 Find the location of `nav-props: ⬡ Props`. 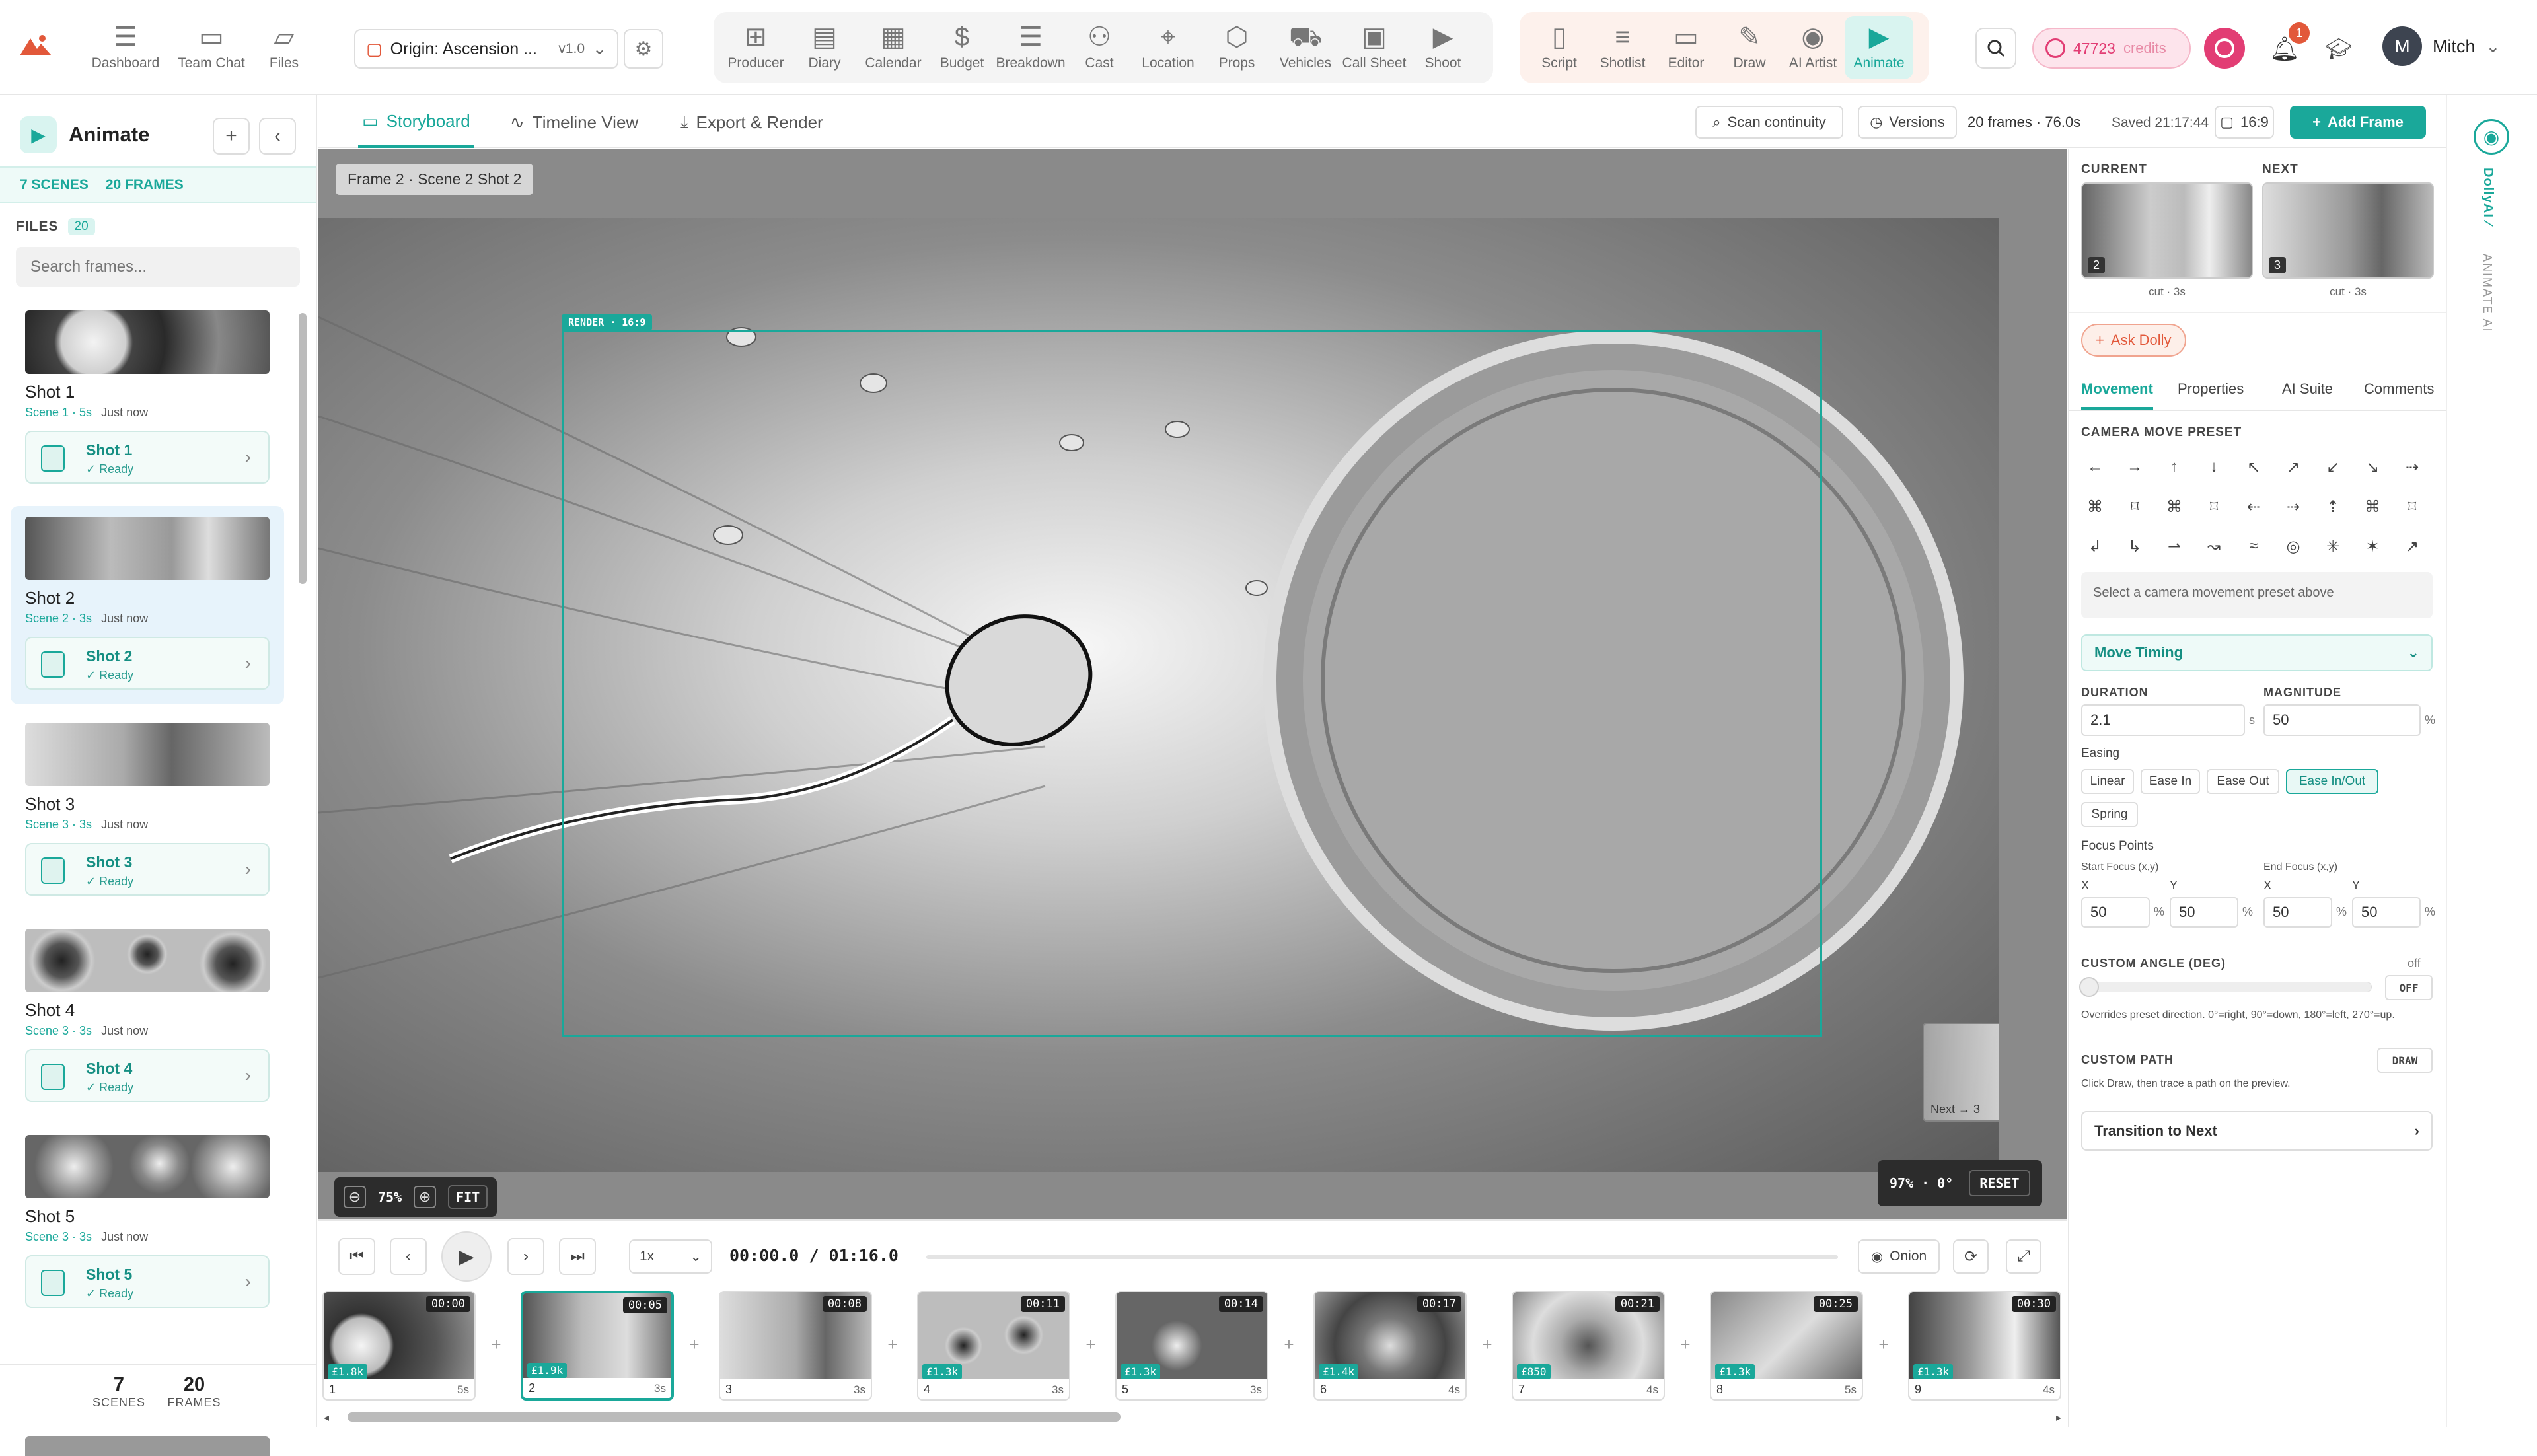

nav-props: ⬡ Props is located at coordinates (1236, 47).